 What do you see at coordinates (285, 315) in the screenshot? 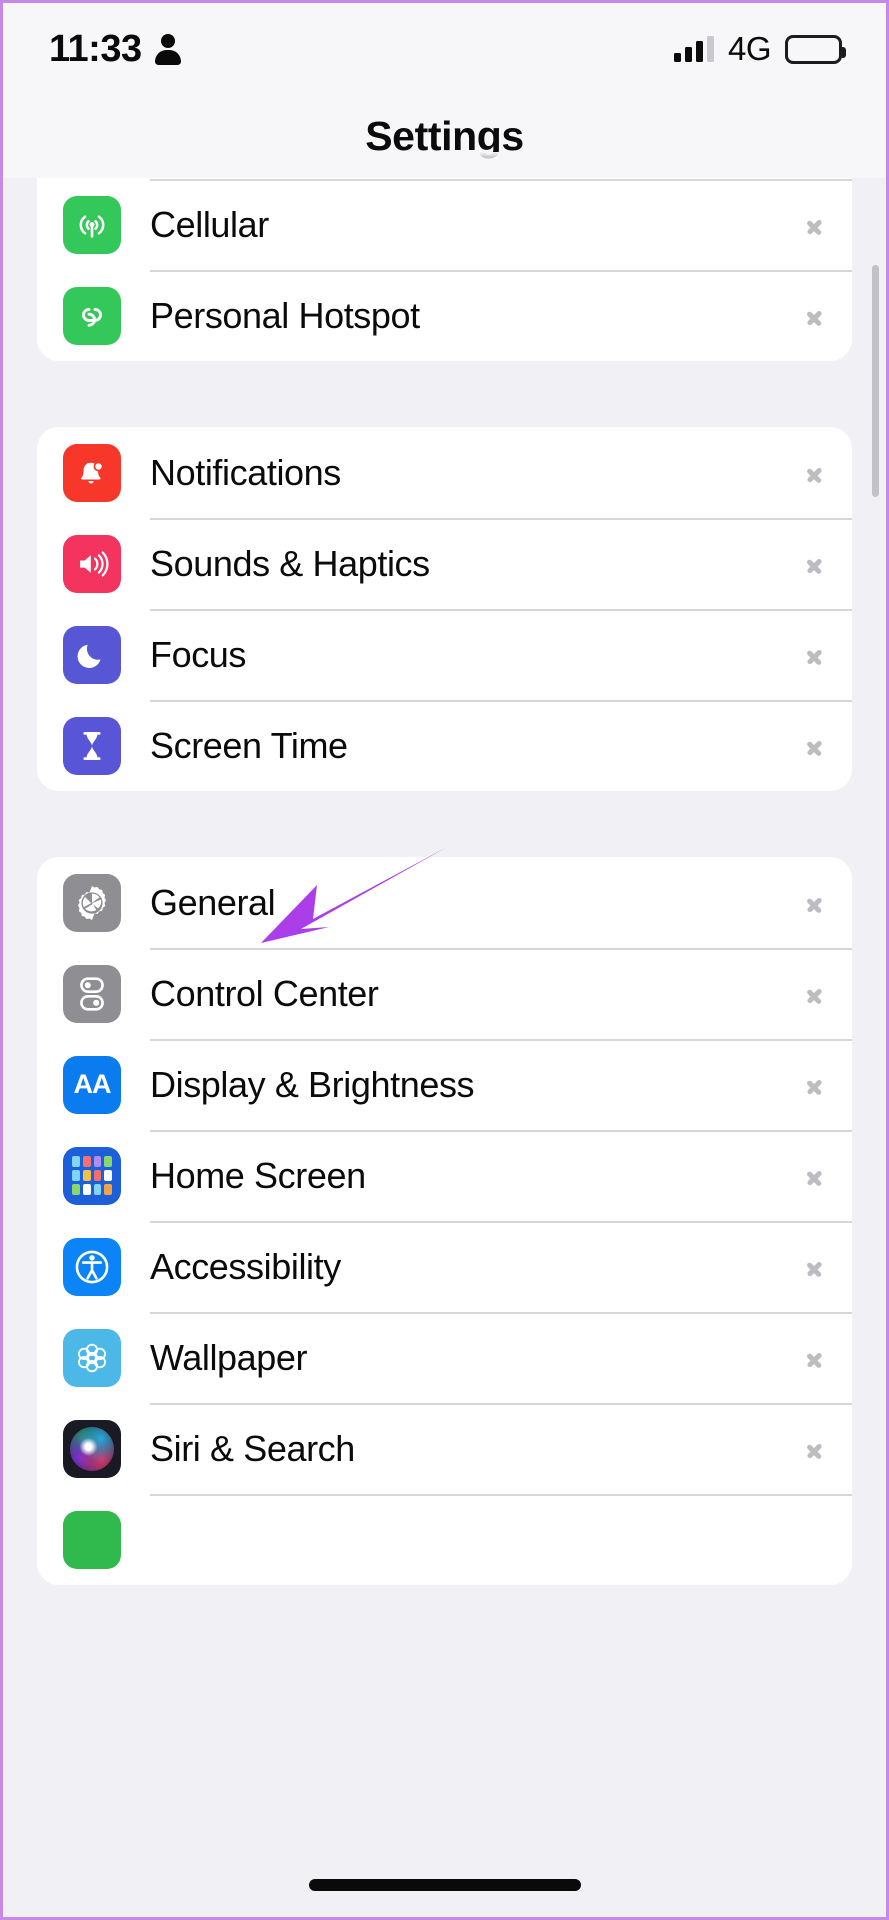
I see `settings-row-label: Personal Hotspot` at bounding box center [285, 315].